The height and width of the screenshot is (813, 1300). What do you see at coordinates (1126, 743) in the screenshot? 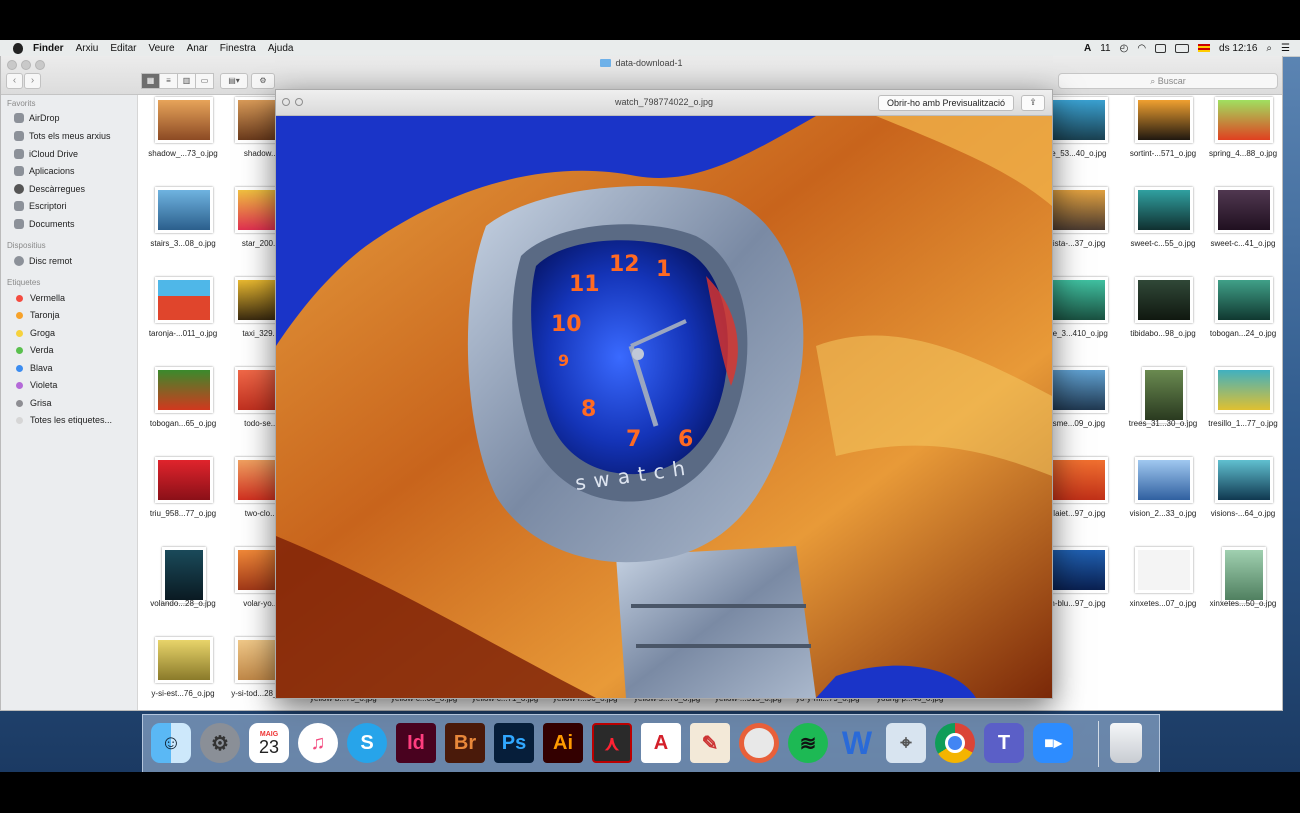
I see `dock-trash-icon` at bounding box center [1126, 743].